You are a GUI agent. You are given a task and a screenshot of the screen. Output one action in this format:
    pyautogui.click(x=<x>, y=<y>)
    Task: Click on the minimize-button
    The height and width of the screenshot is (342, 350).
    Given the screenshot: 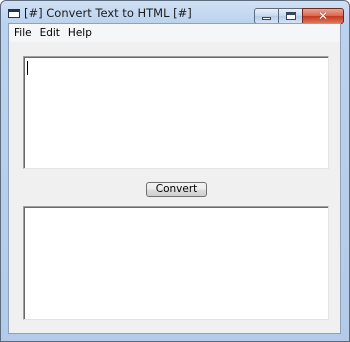 What is the action you would take?
    pyautogui.click(x=266, y=16)
    